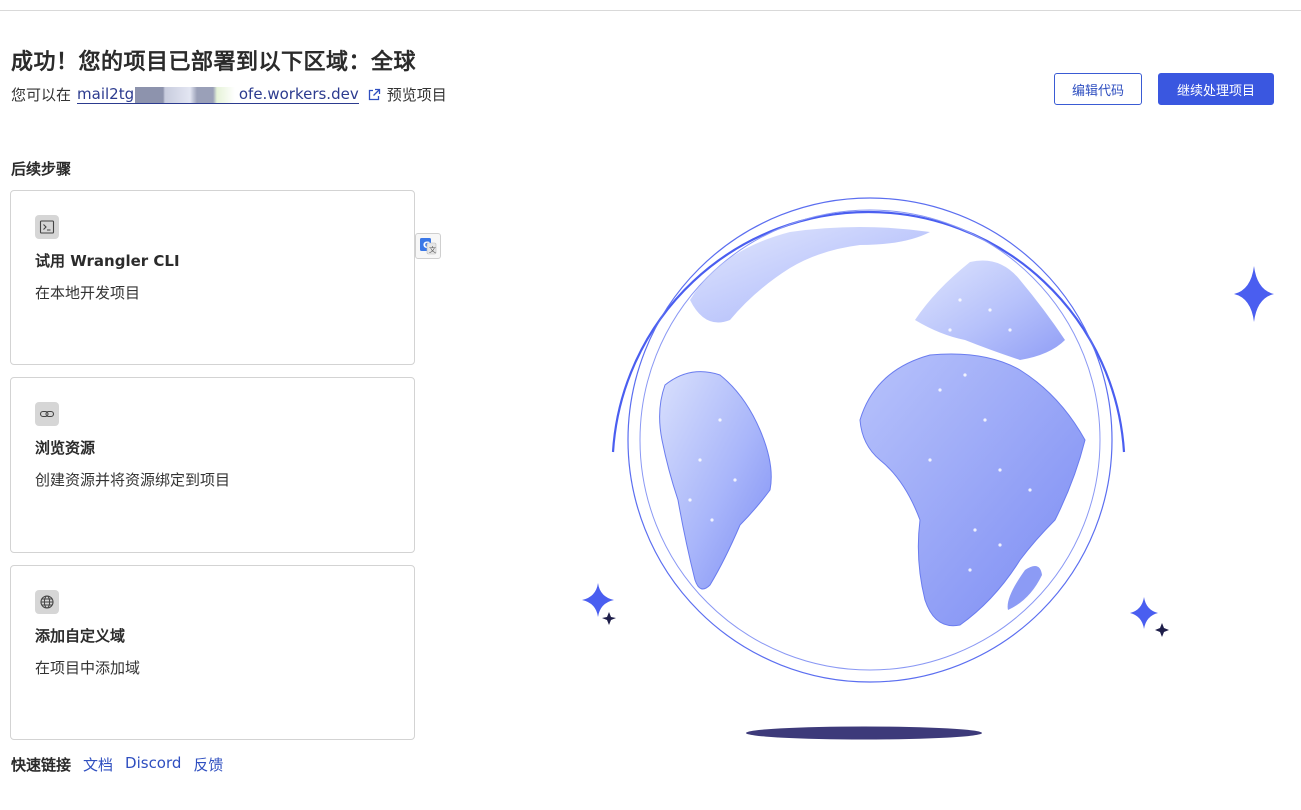 The height and width of the screenshot is (810, 1301). Describe the element at coordinates (108, 94) in the screenshot. I see `preview-url: mail2tg.` at that location.